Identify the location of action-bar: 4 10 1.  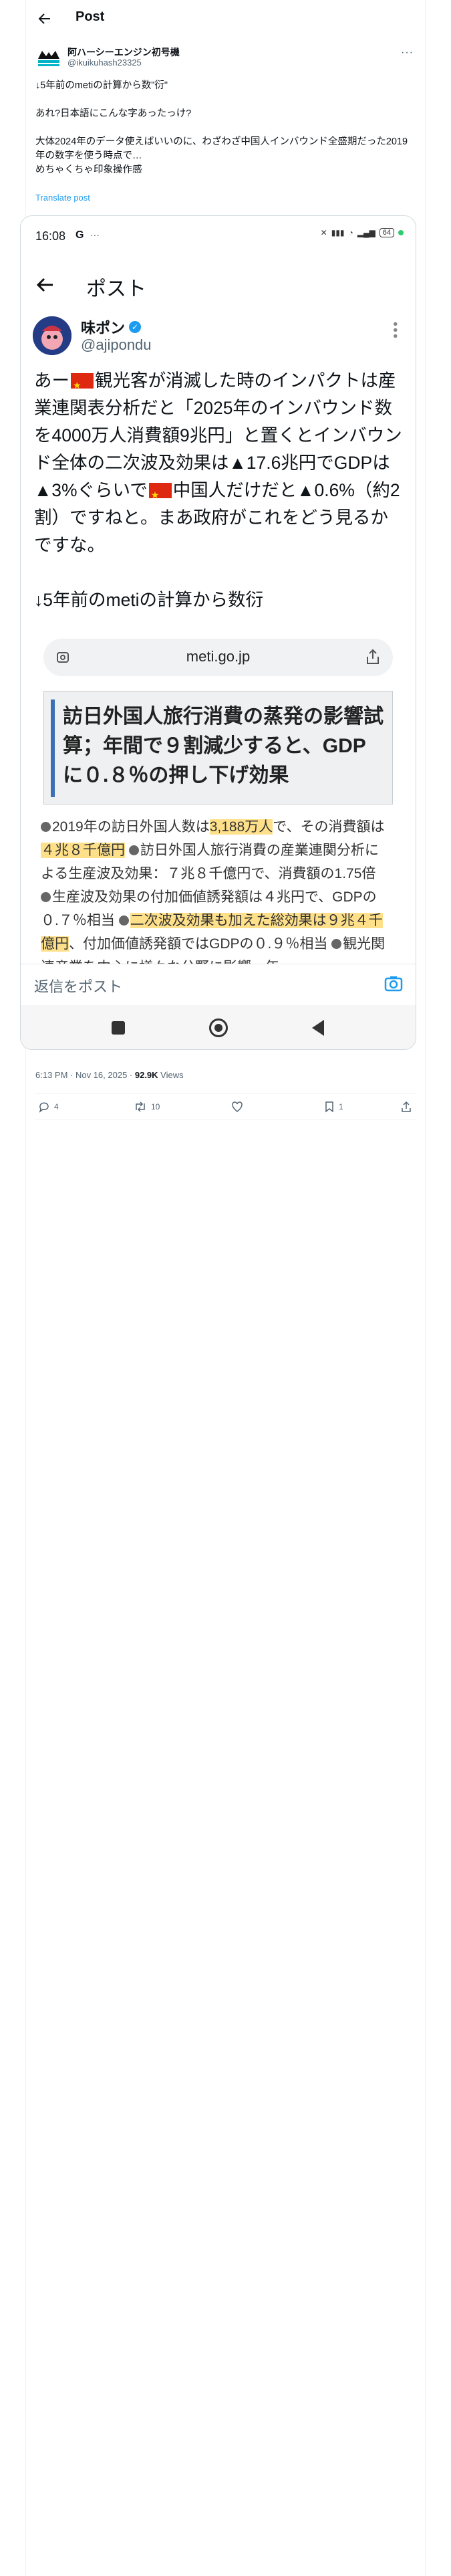
(225, 1106).